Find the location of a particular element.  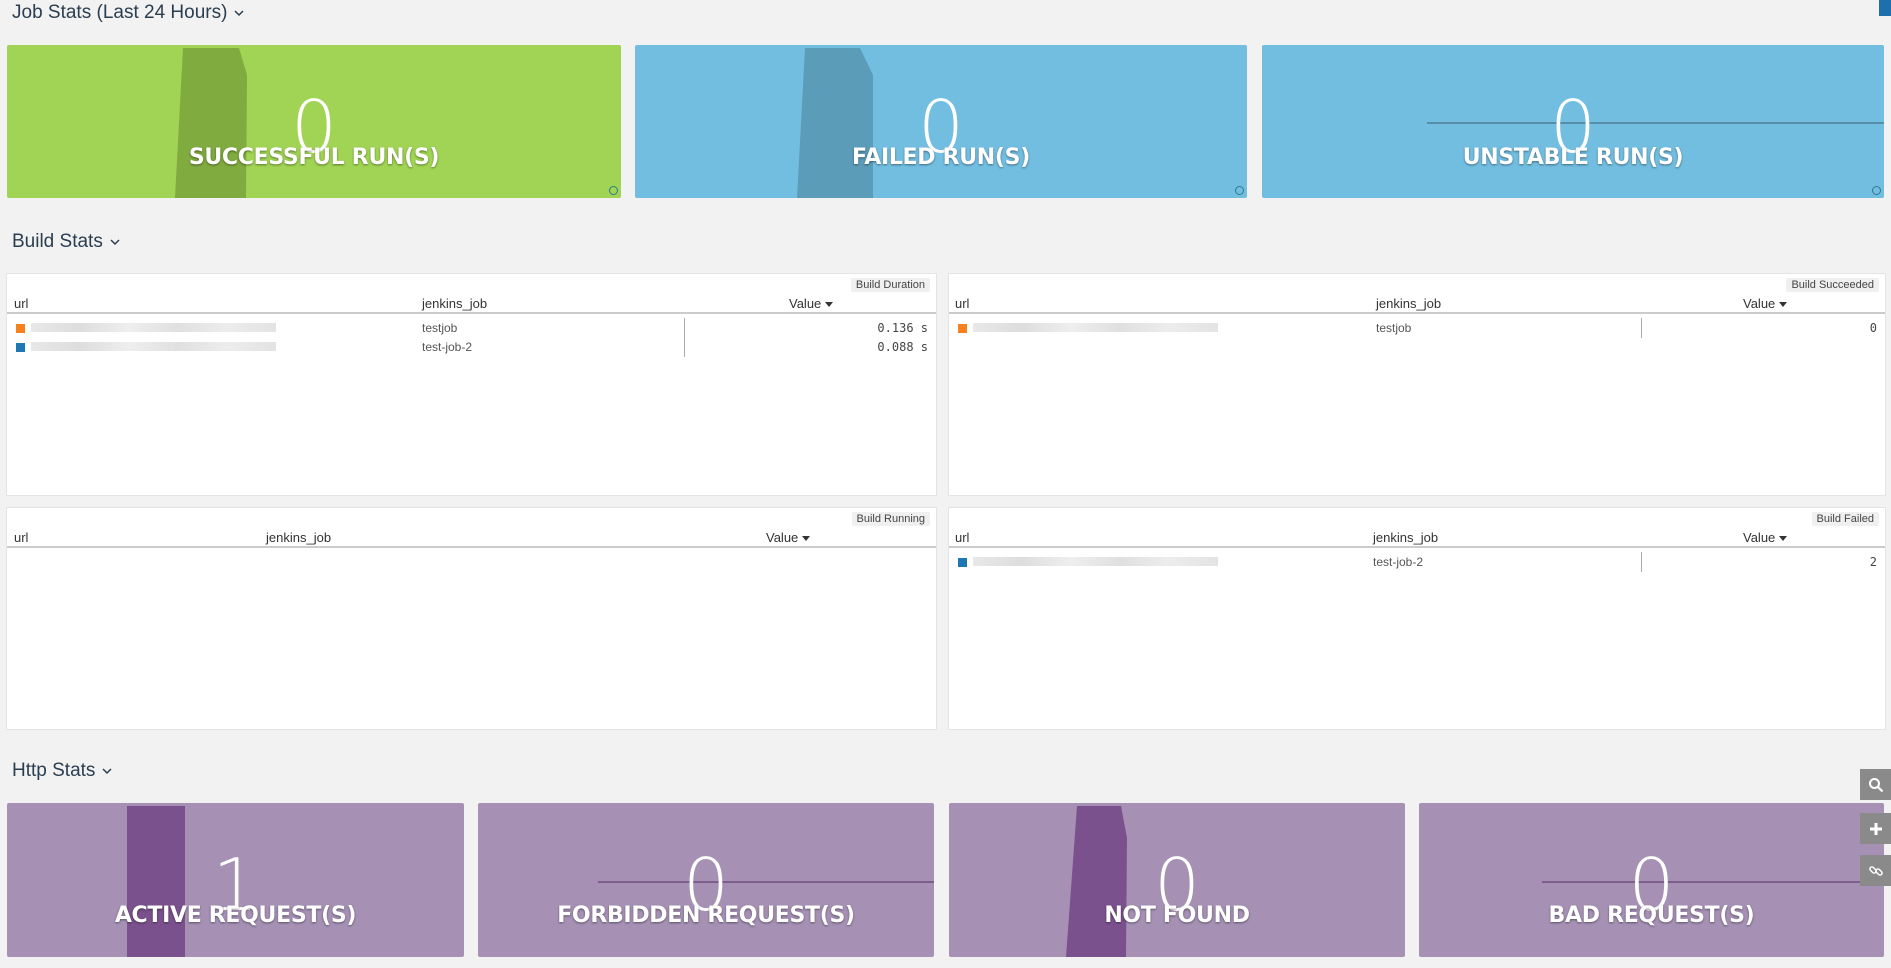

forbidden-requests-card: 0 FORBIDDEN REQUEST(S) is located at coordinates (706, 880).